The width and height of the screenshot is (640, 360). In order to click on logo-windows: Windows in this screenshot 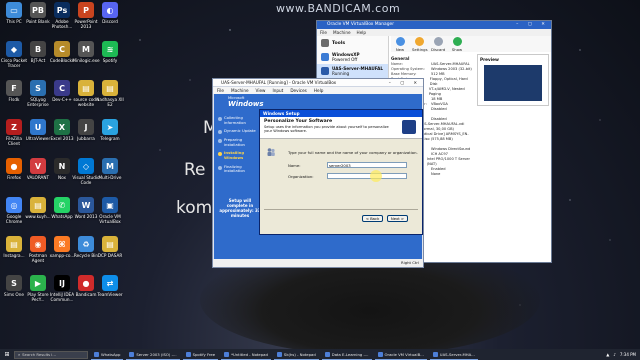, I will do `click(246, 104)`.